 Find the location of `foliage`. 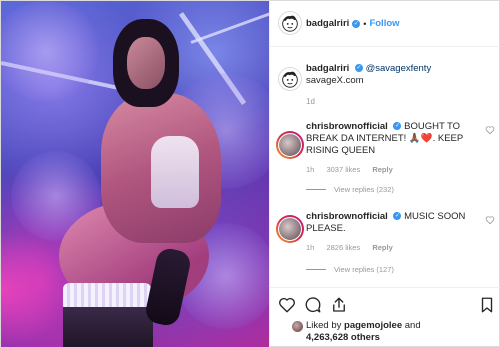

foliage is located at coordinates (51, 51).